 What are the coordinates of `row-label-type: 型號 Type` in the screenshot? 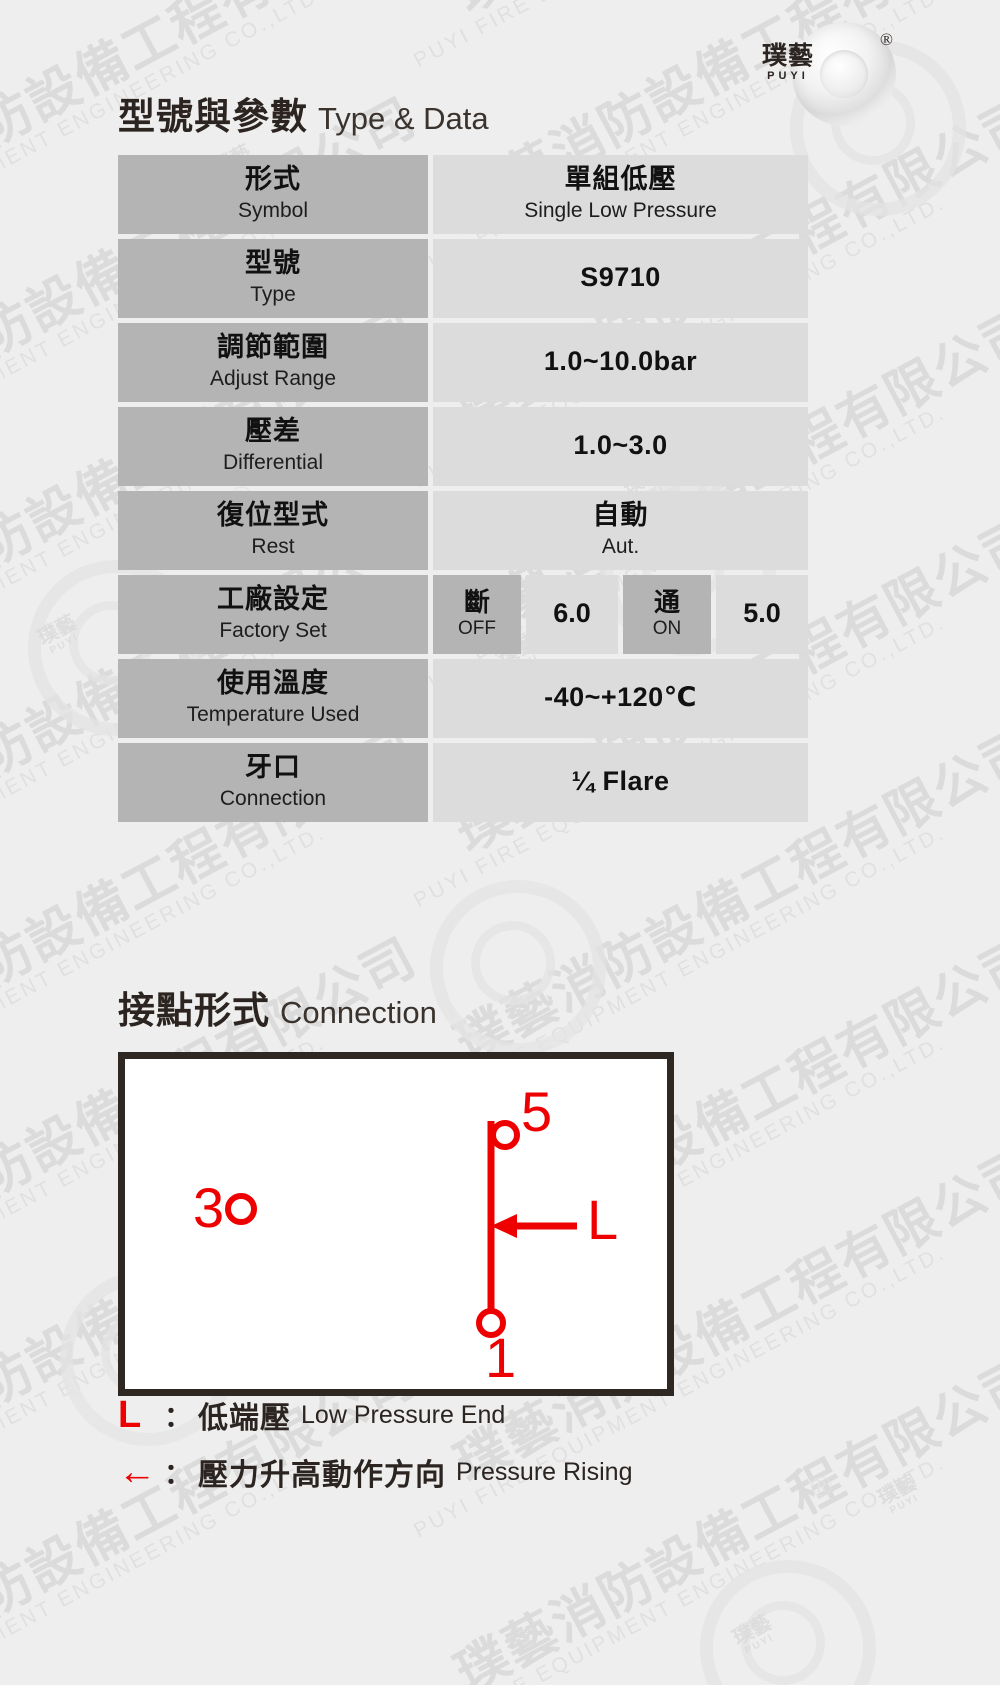 It's located at (273, 279).